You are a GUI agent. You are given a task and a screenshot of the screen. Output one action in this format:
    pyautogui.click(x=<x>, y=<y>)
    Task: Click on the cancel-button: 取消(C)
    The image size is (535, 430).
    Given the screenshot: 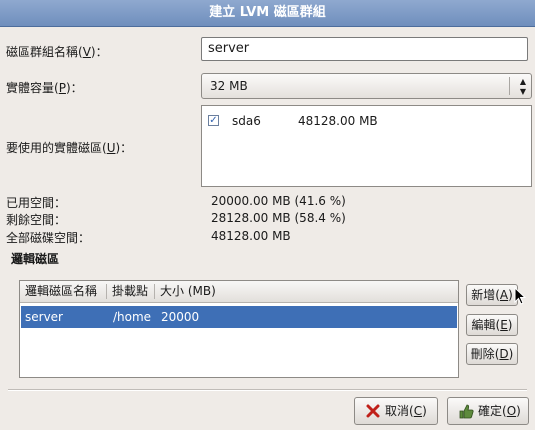 What is the action you would take?
    pyautogui.click(x=396, y=411)
    